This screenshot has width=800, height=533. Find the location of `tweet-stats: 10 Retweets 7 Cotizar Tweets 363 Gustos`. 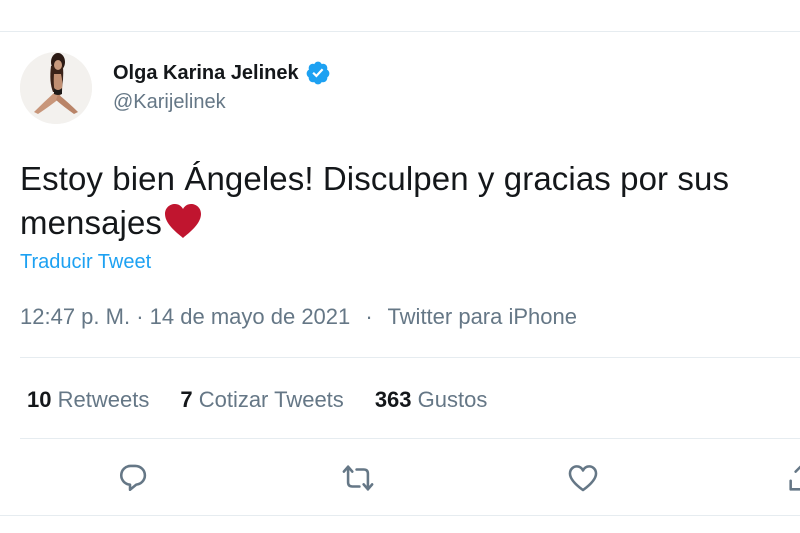

tweet-stats: 10 Retweets 7 Cotizar Tweets 363 Gustos is located at coordinates (257, 400).